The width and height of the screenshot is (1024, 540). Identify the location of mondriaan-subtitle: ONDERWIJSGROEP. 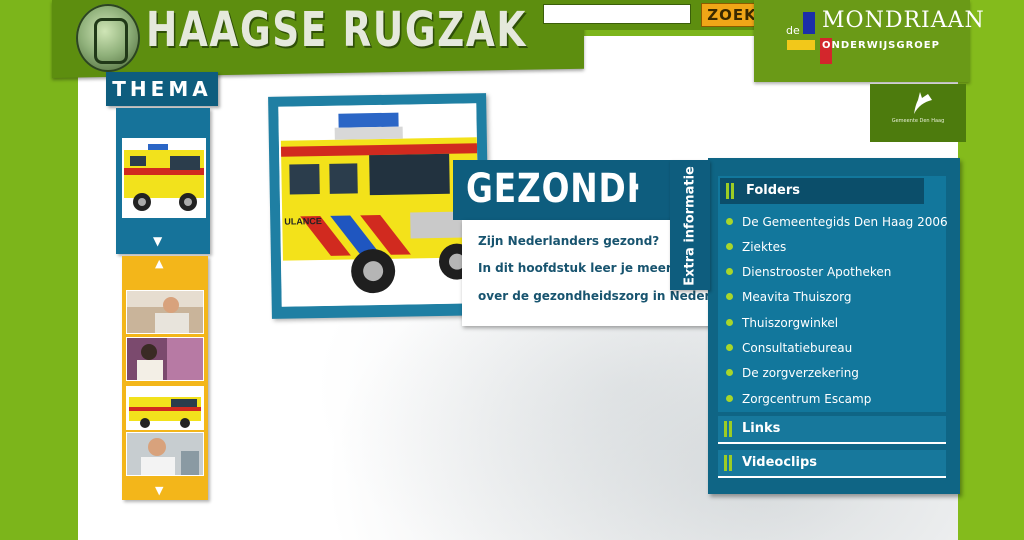
(881, 45).